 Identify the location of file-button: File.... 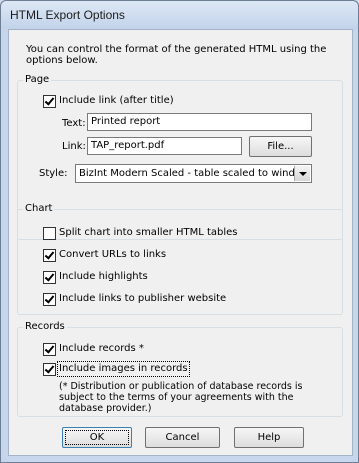
(280, 146).